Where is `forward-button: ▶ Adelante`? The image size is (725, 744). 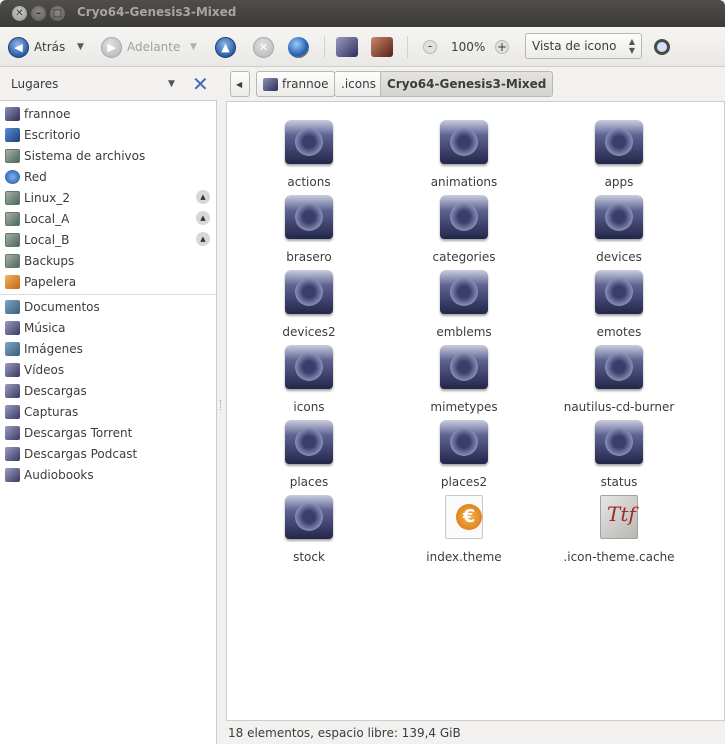
forward-button: ▶ Adelante is located at coordinates (140, 47).